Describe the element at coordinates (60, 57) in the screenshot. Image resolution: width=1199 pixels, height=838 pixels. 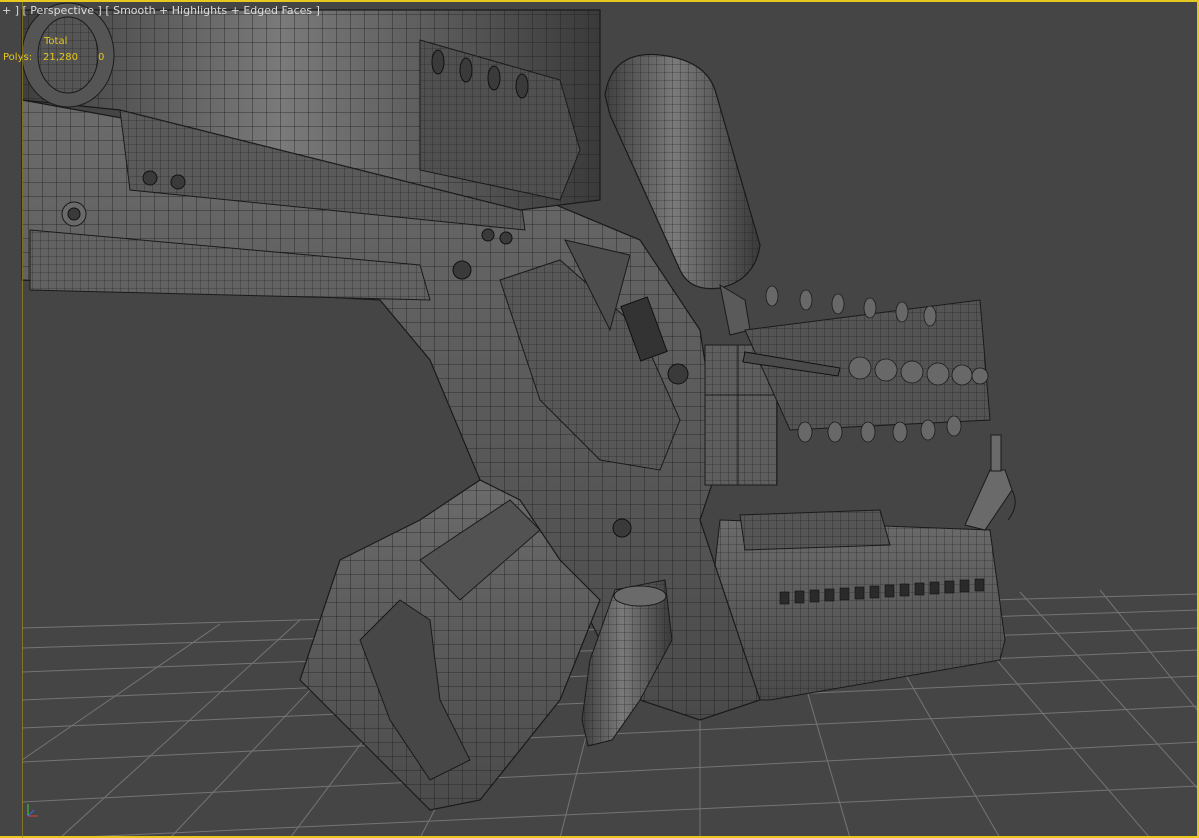
I see `stats-polys-total: 21,280` at that location.